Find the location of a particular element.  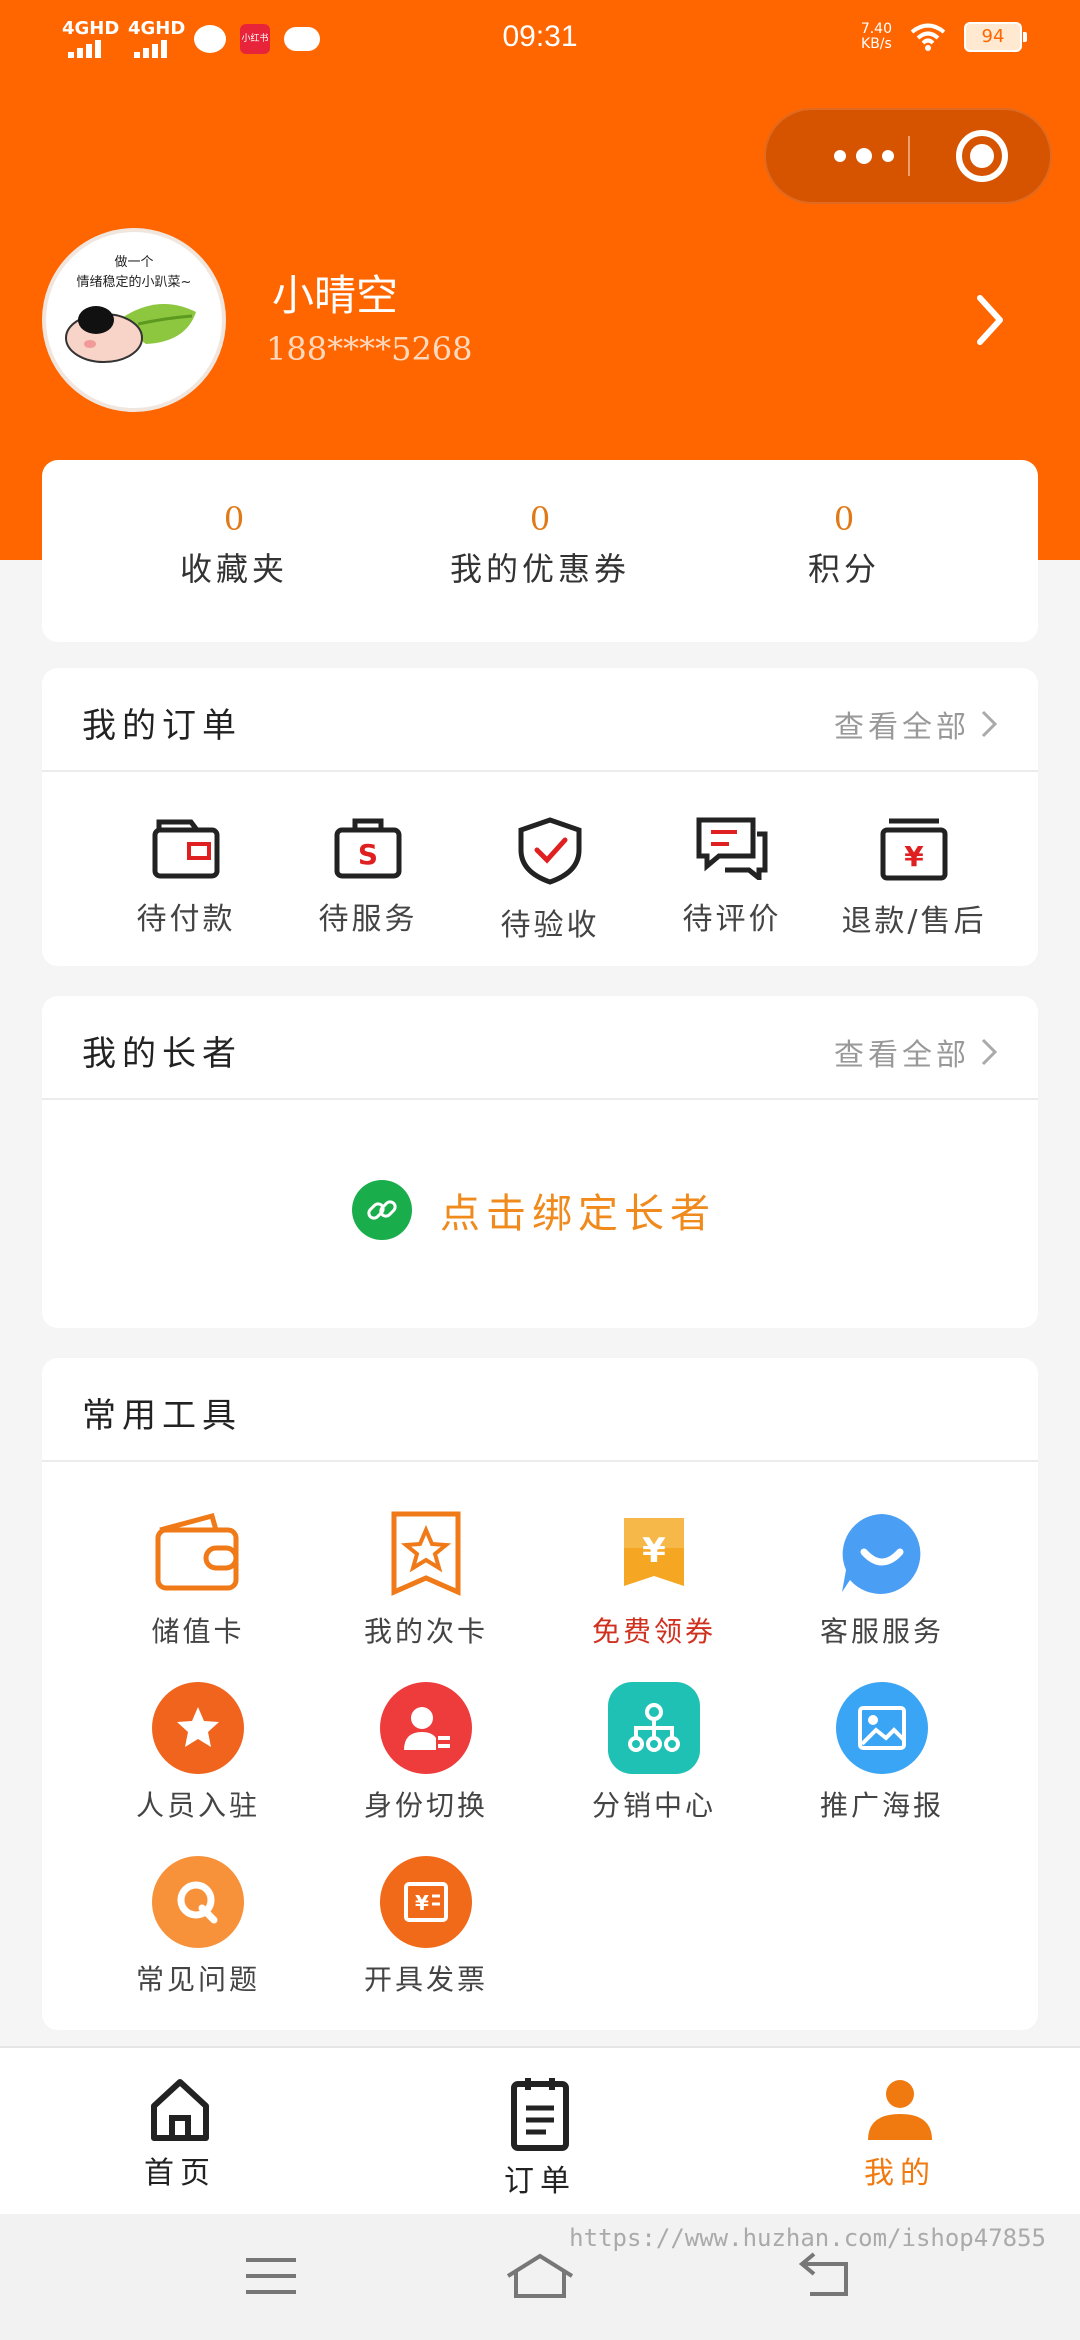

tool-stored-value-card: 储值卡 is located at coordinates (198, 1579).